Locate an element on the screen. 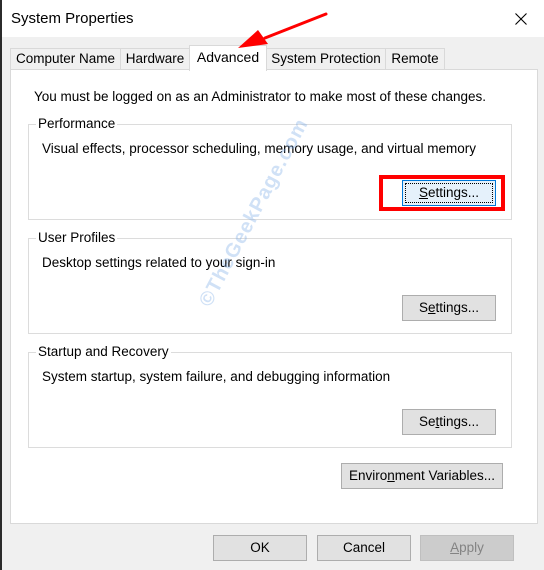 Image resolution: width=544 pixels, height=570 pixels. button-text: OK is located at coordinates (260, 547).